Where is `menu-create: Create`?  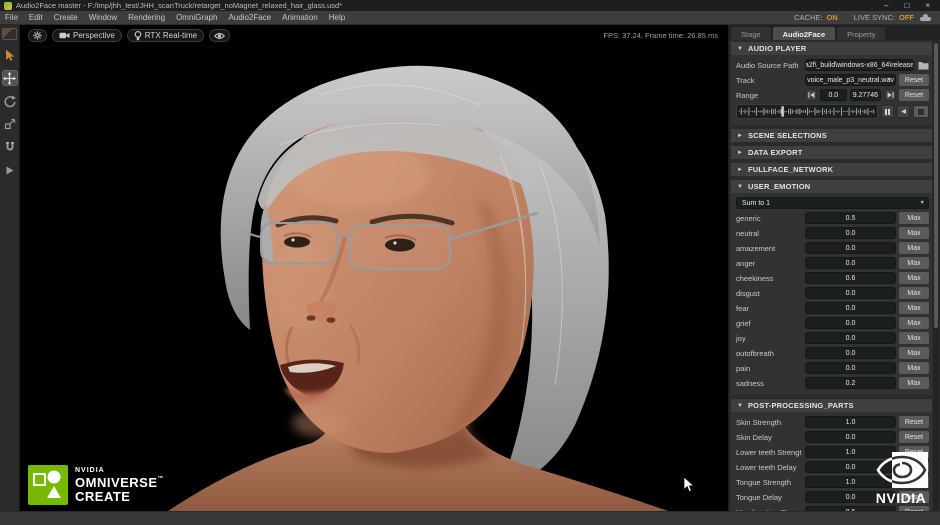 menu-create: Create is located at coordinates (66, 17).